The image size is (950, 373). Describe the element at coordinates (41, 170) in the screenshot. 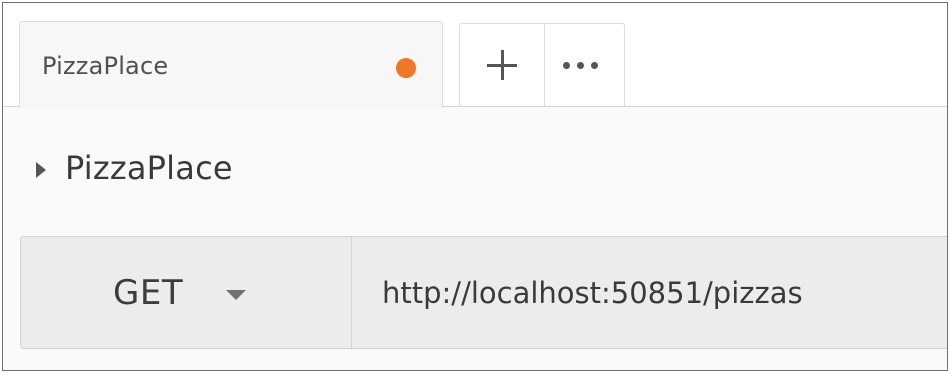

I see `caret-right-icon` at that location.